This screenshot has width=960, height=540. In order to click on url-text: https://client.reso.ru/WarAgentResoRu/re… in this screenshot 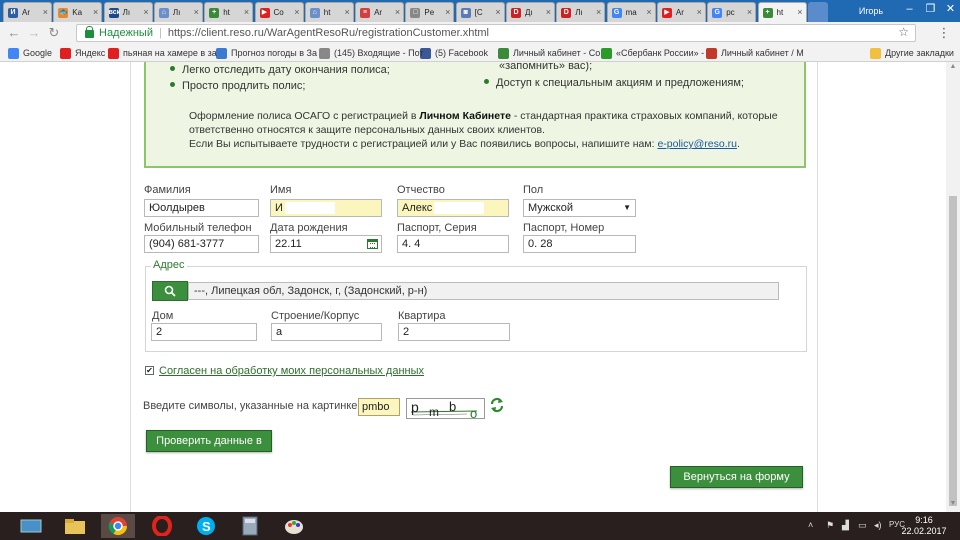, I will do `click(328, 33)`.